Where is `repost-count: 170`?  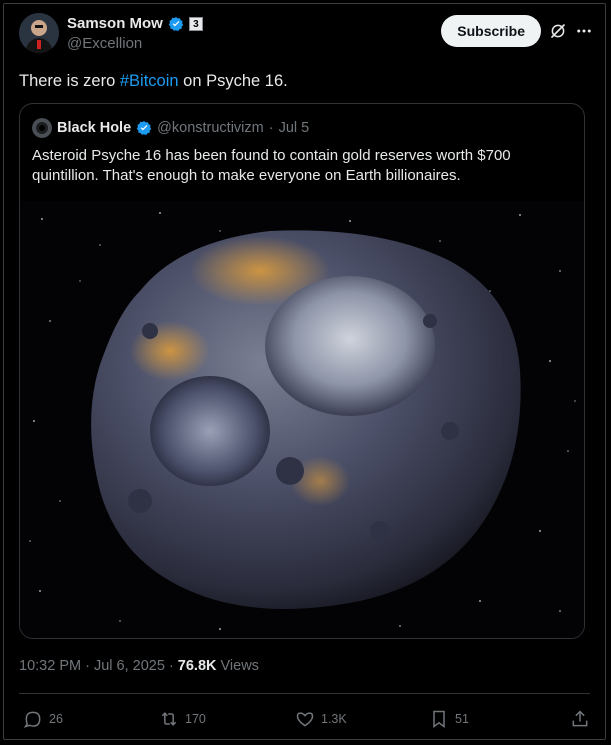 repost-count: 170 is located at coordinates (195, 719).